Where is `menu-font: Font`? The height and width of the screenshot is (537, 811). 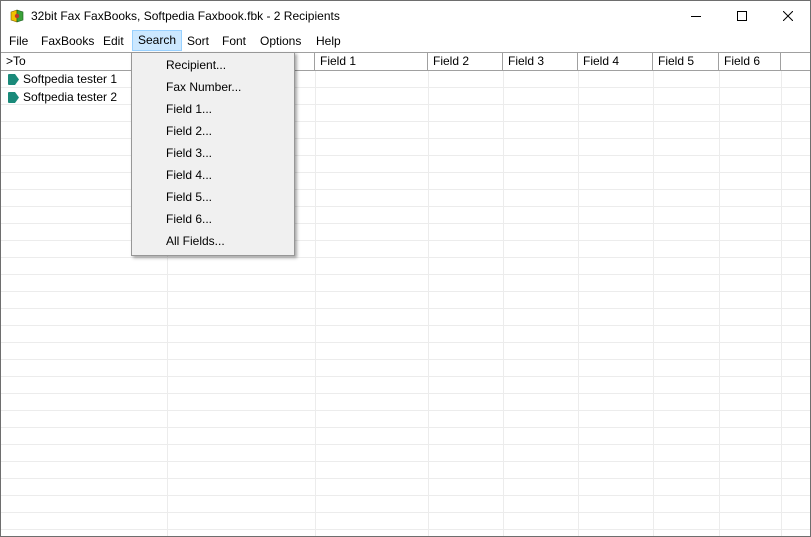
menu-font: Font is located at coordinates (234, 41).